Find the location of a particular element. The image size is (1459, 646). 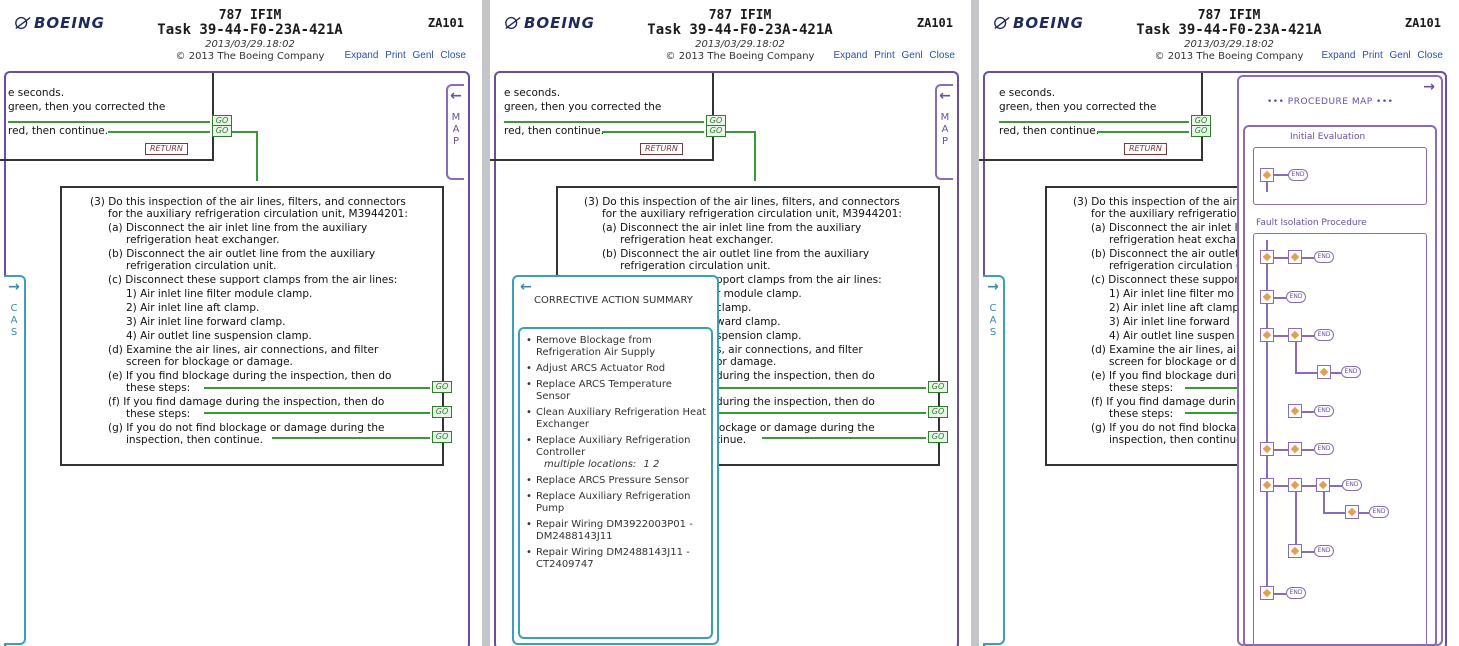

app-title: 787 IFIM is located at coordinates (740, 15).